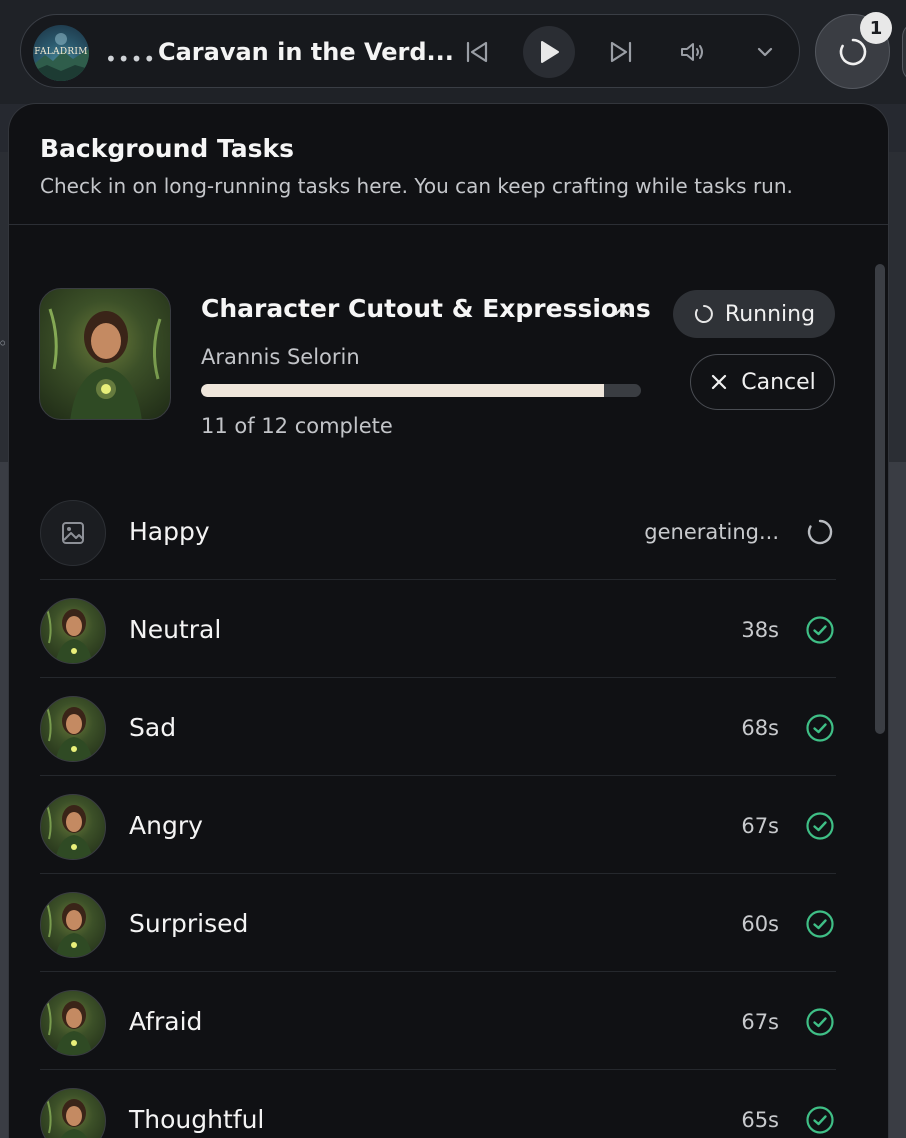  I want to click on background-glyph: ◦, so click(4, 343).